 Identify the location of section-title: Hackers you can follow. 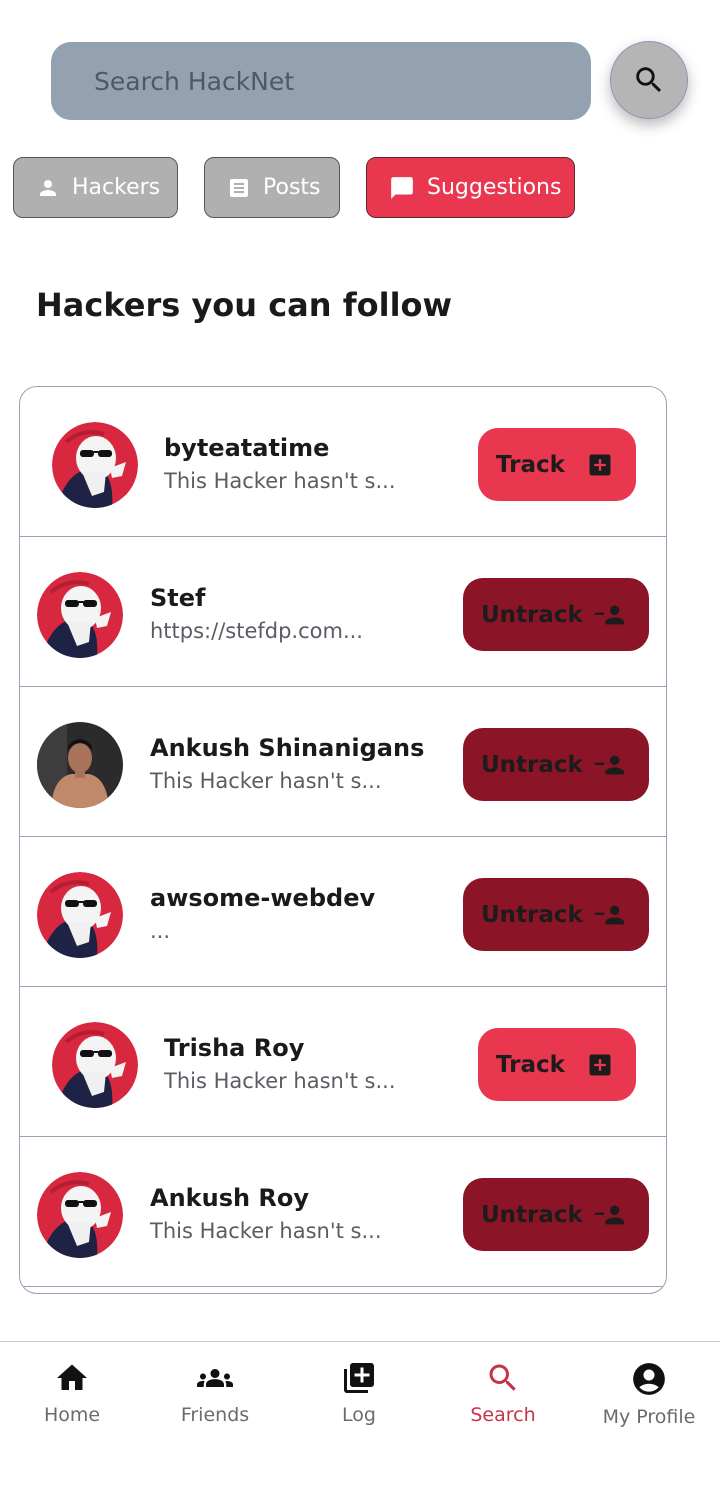
(244, 305).